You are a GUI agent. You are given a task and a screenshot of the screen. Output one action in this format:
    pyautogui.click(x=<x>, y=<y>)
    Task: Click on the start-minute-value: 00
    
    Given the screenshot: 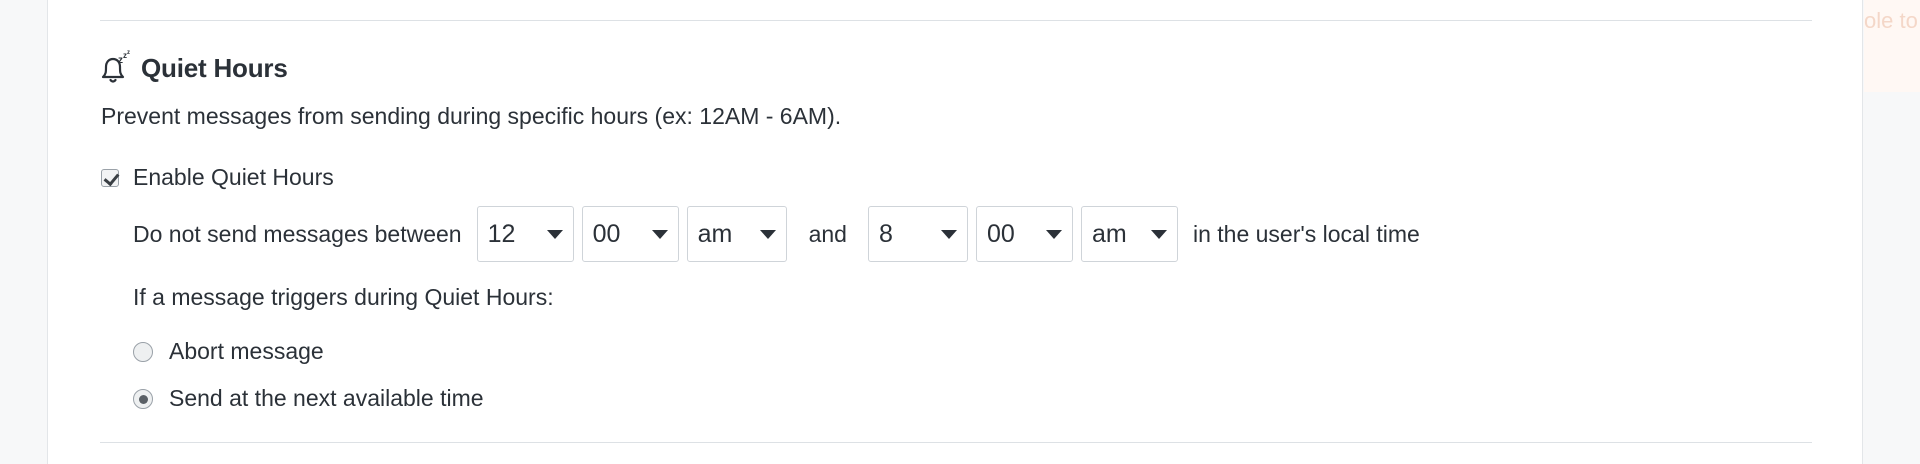 What is the action you would take?
    pyautogui.click(x=606, y=233)
    